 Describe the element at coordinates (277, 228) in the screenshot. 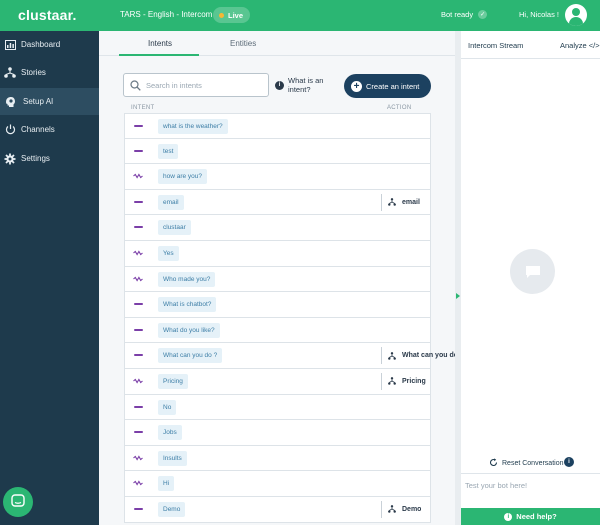

I see `intent-row: clustaar` at that location.